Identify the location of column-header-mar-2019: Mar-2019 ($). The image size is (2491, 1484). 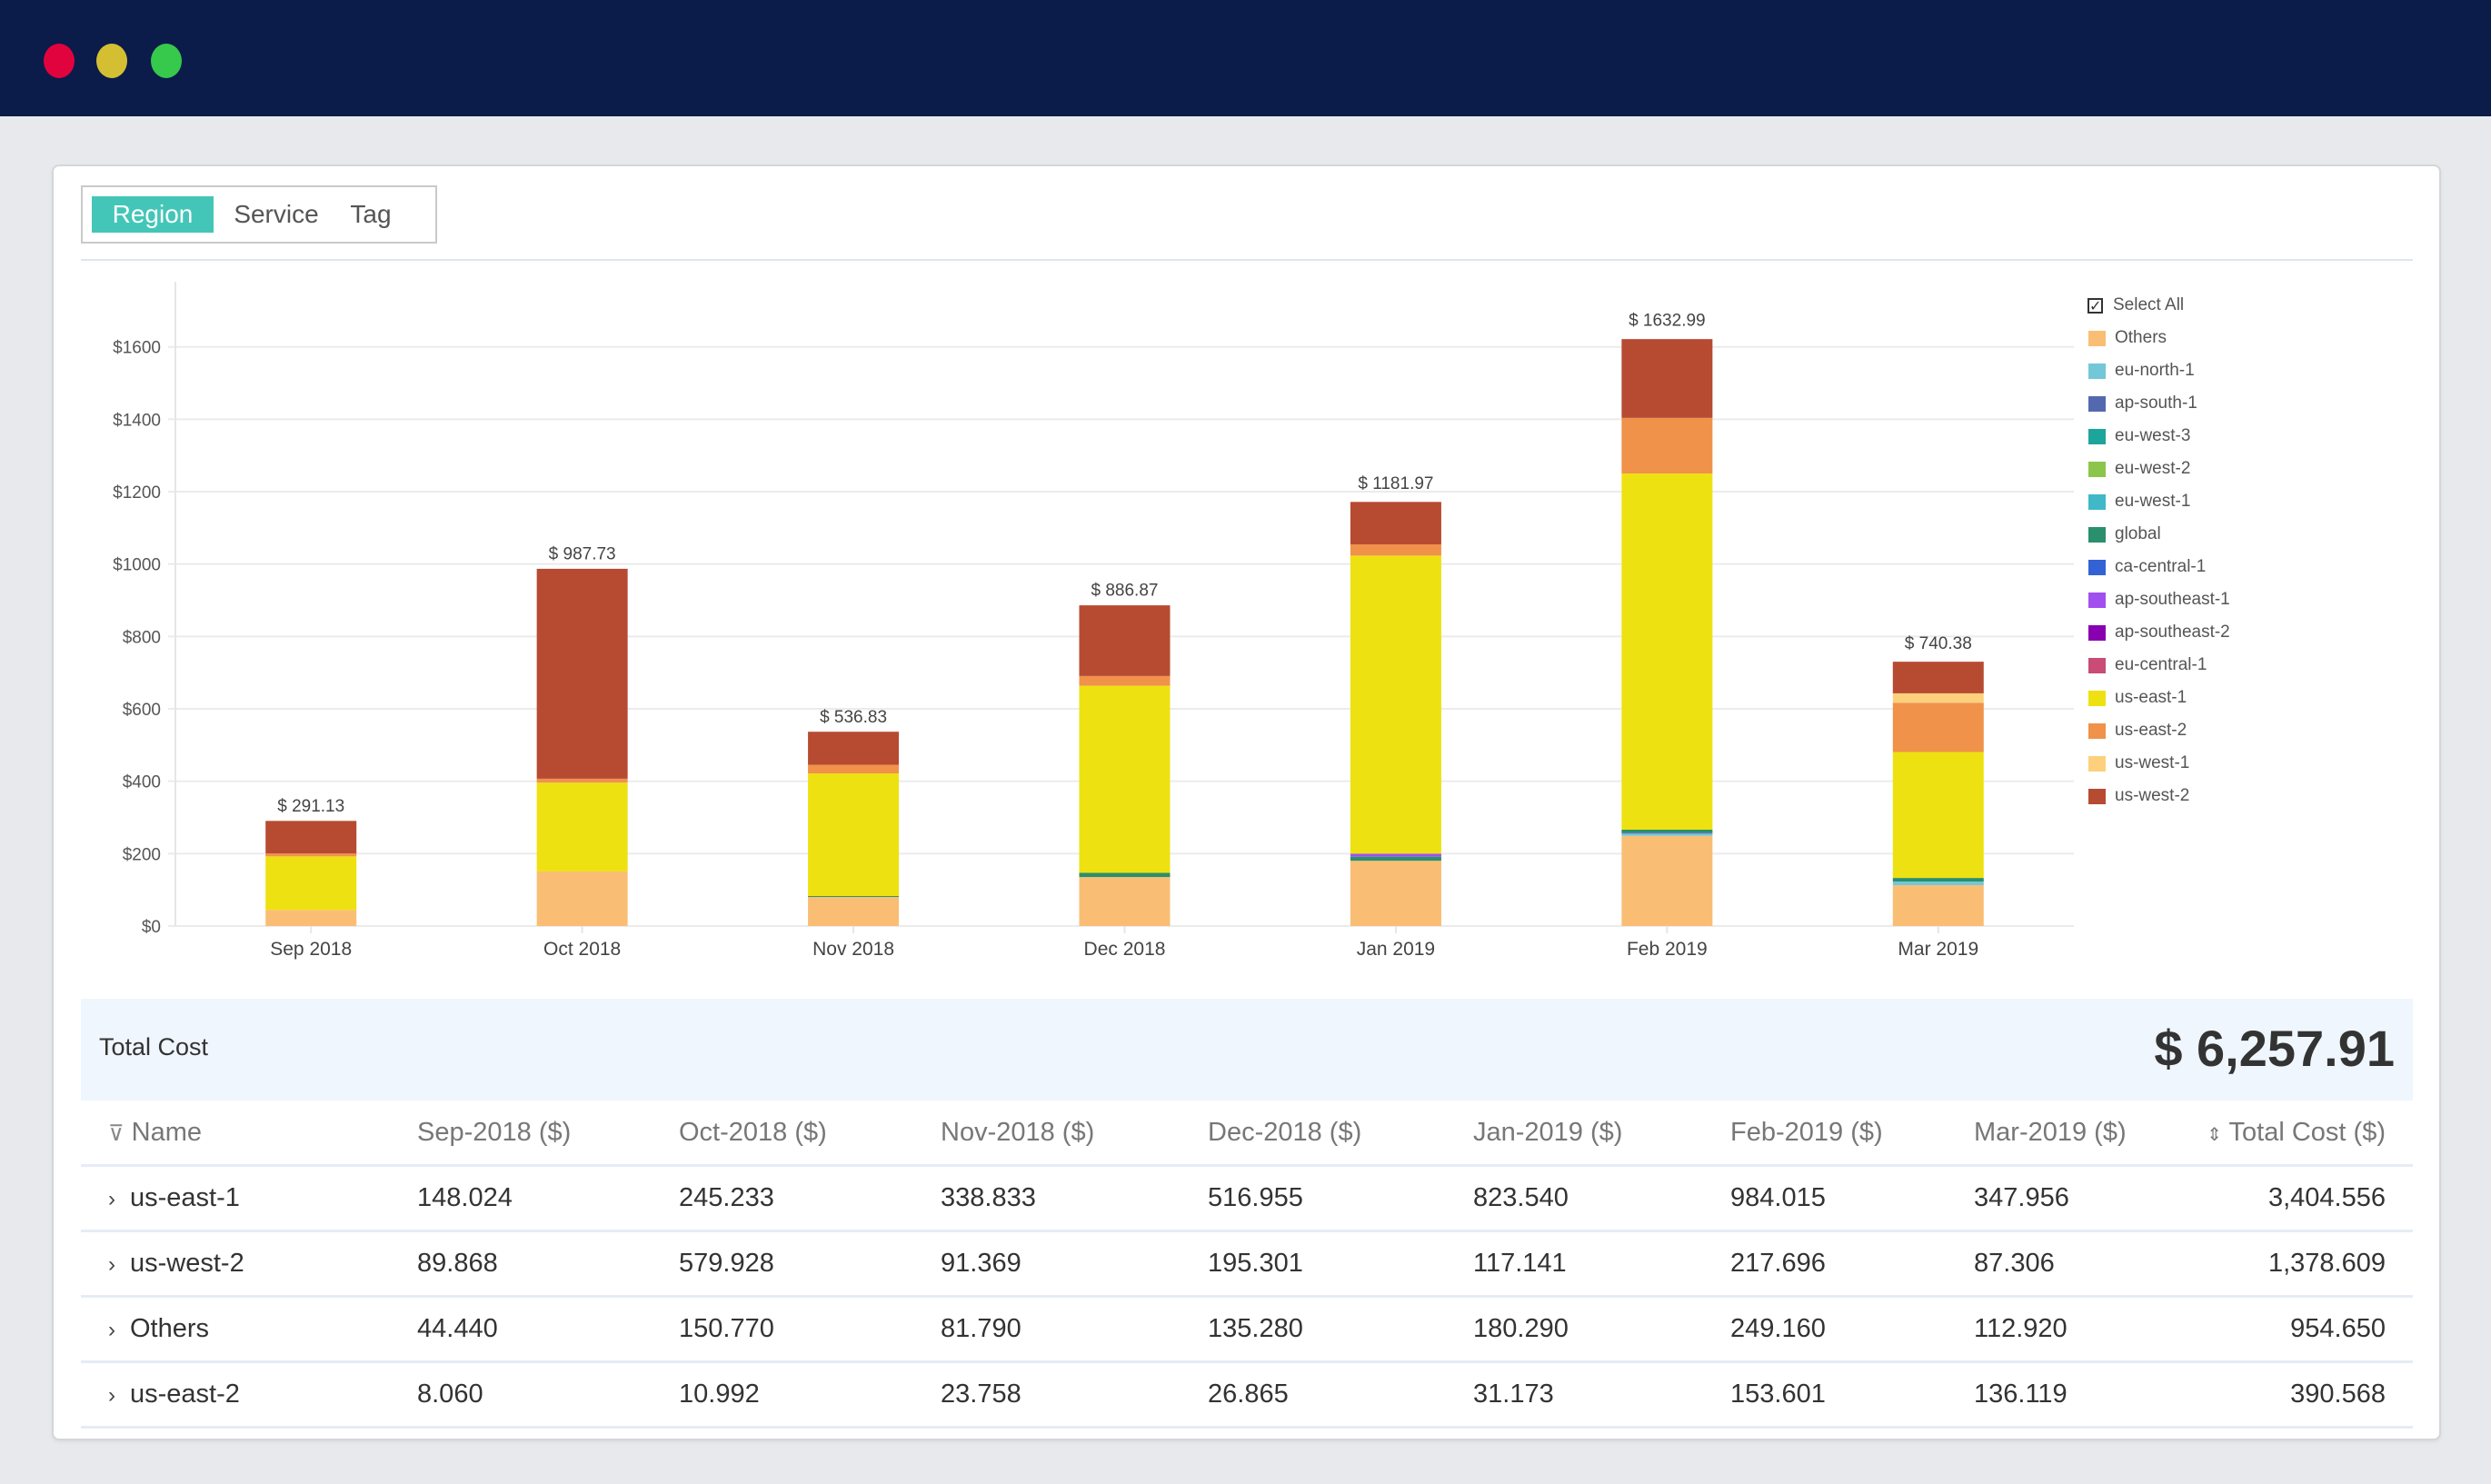
(2083, 1134).